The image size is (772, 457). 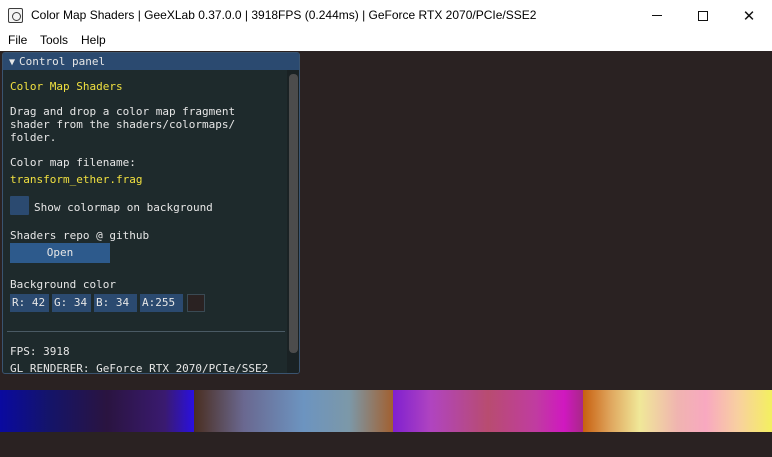 I want to click on minimize-button, so click(x=657, y=15).